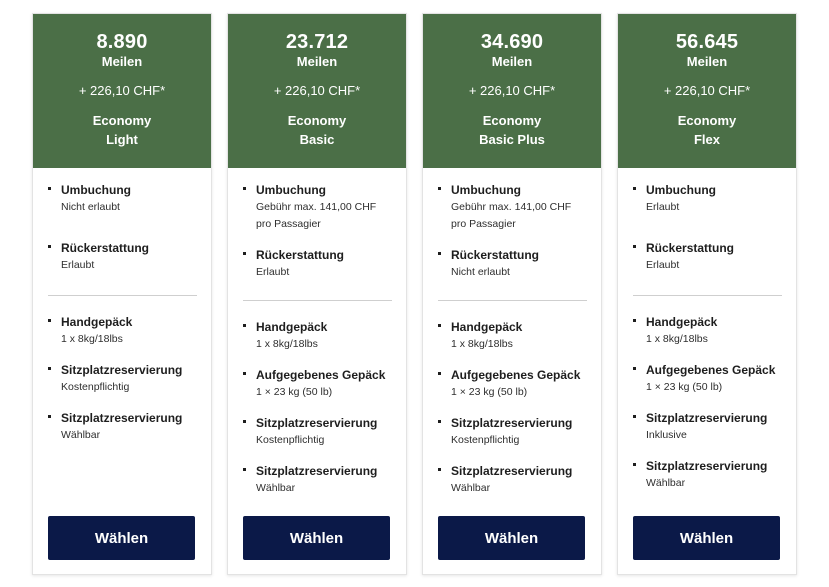 The width and height of the screenshot is (829, 587). Describe the element at coordinates (480, 272) in the screenshot. I see `feature-value: Nicht erlaubt` at that location.